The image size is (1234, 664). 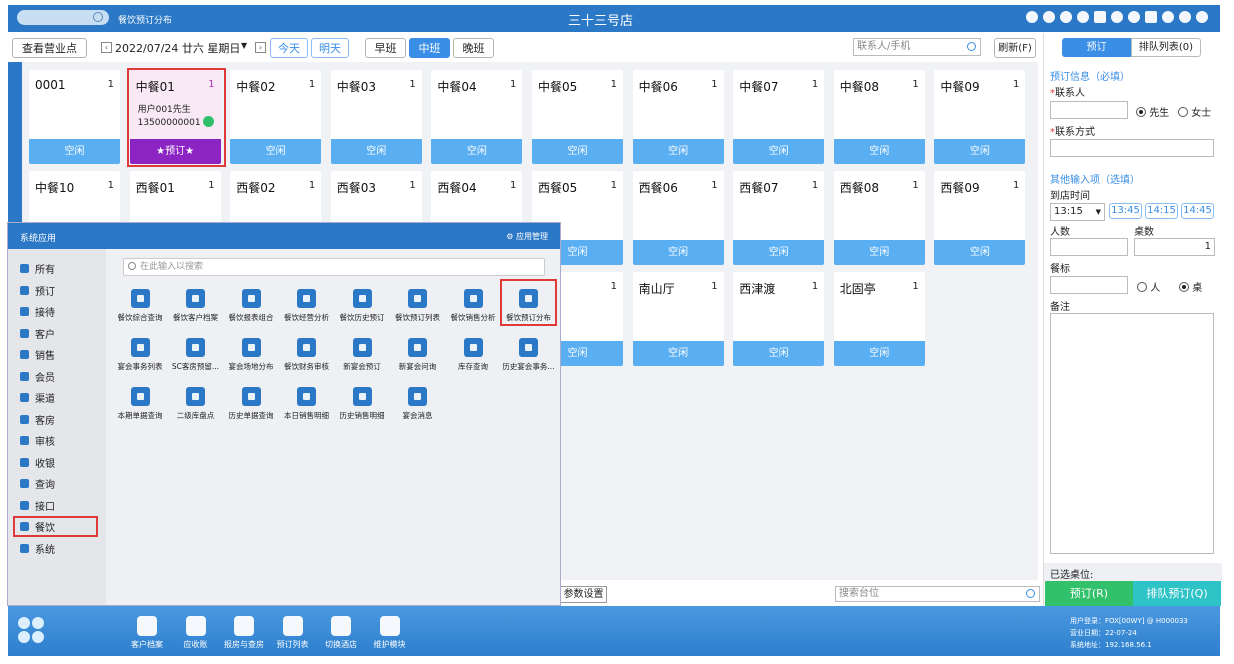 I want to click on refresh-button: 刷新(F), so click(x=1015, y=48).